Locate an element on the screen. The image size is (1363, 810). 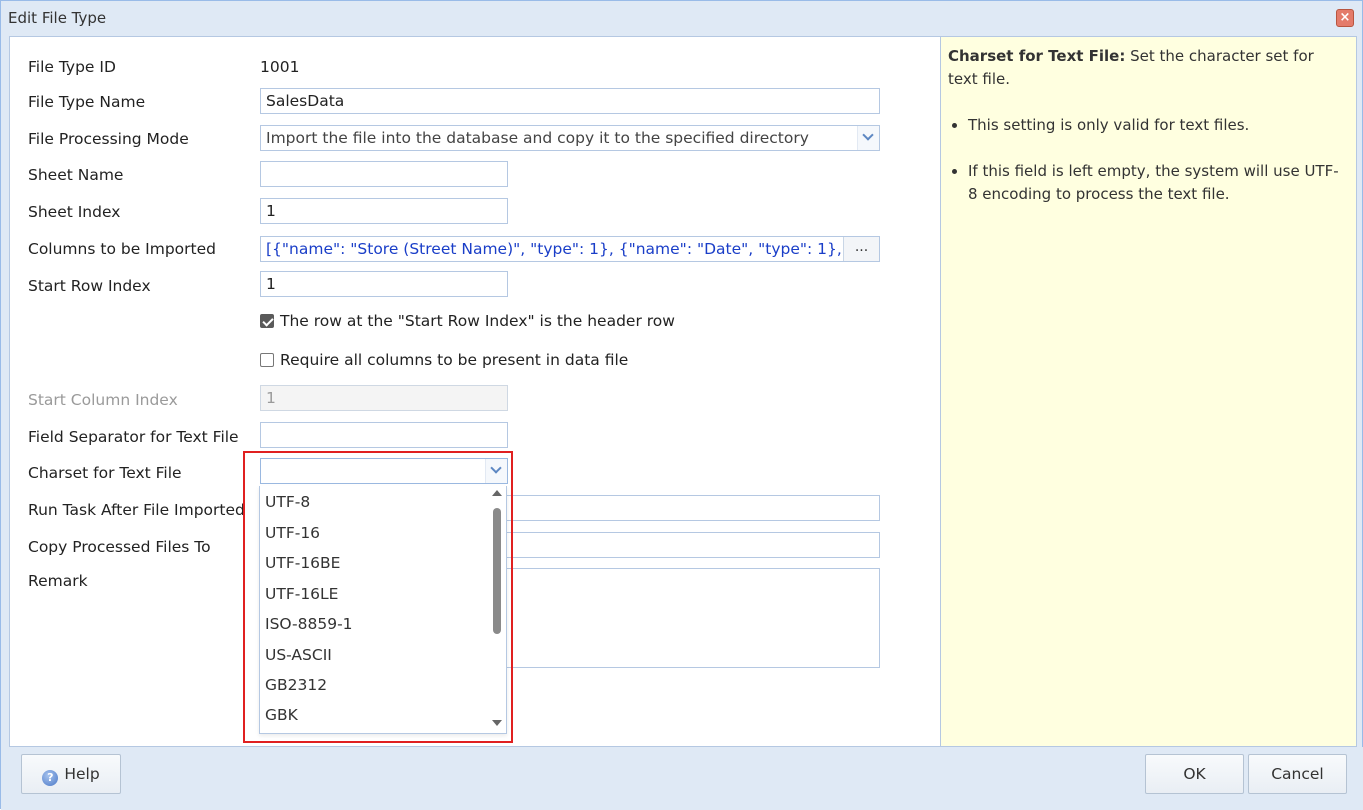
header-row-checkbox is located at coordinates (267, 321).